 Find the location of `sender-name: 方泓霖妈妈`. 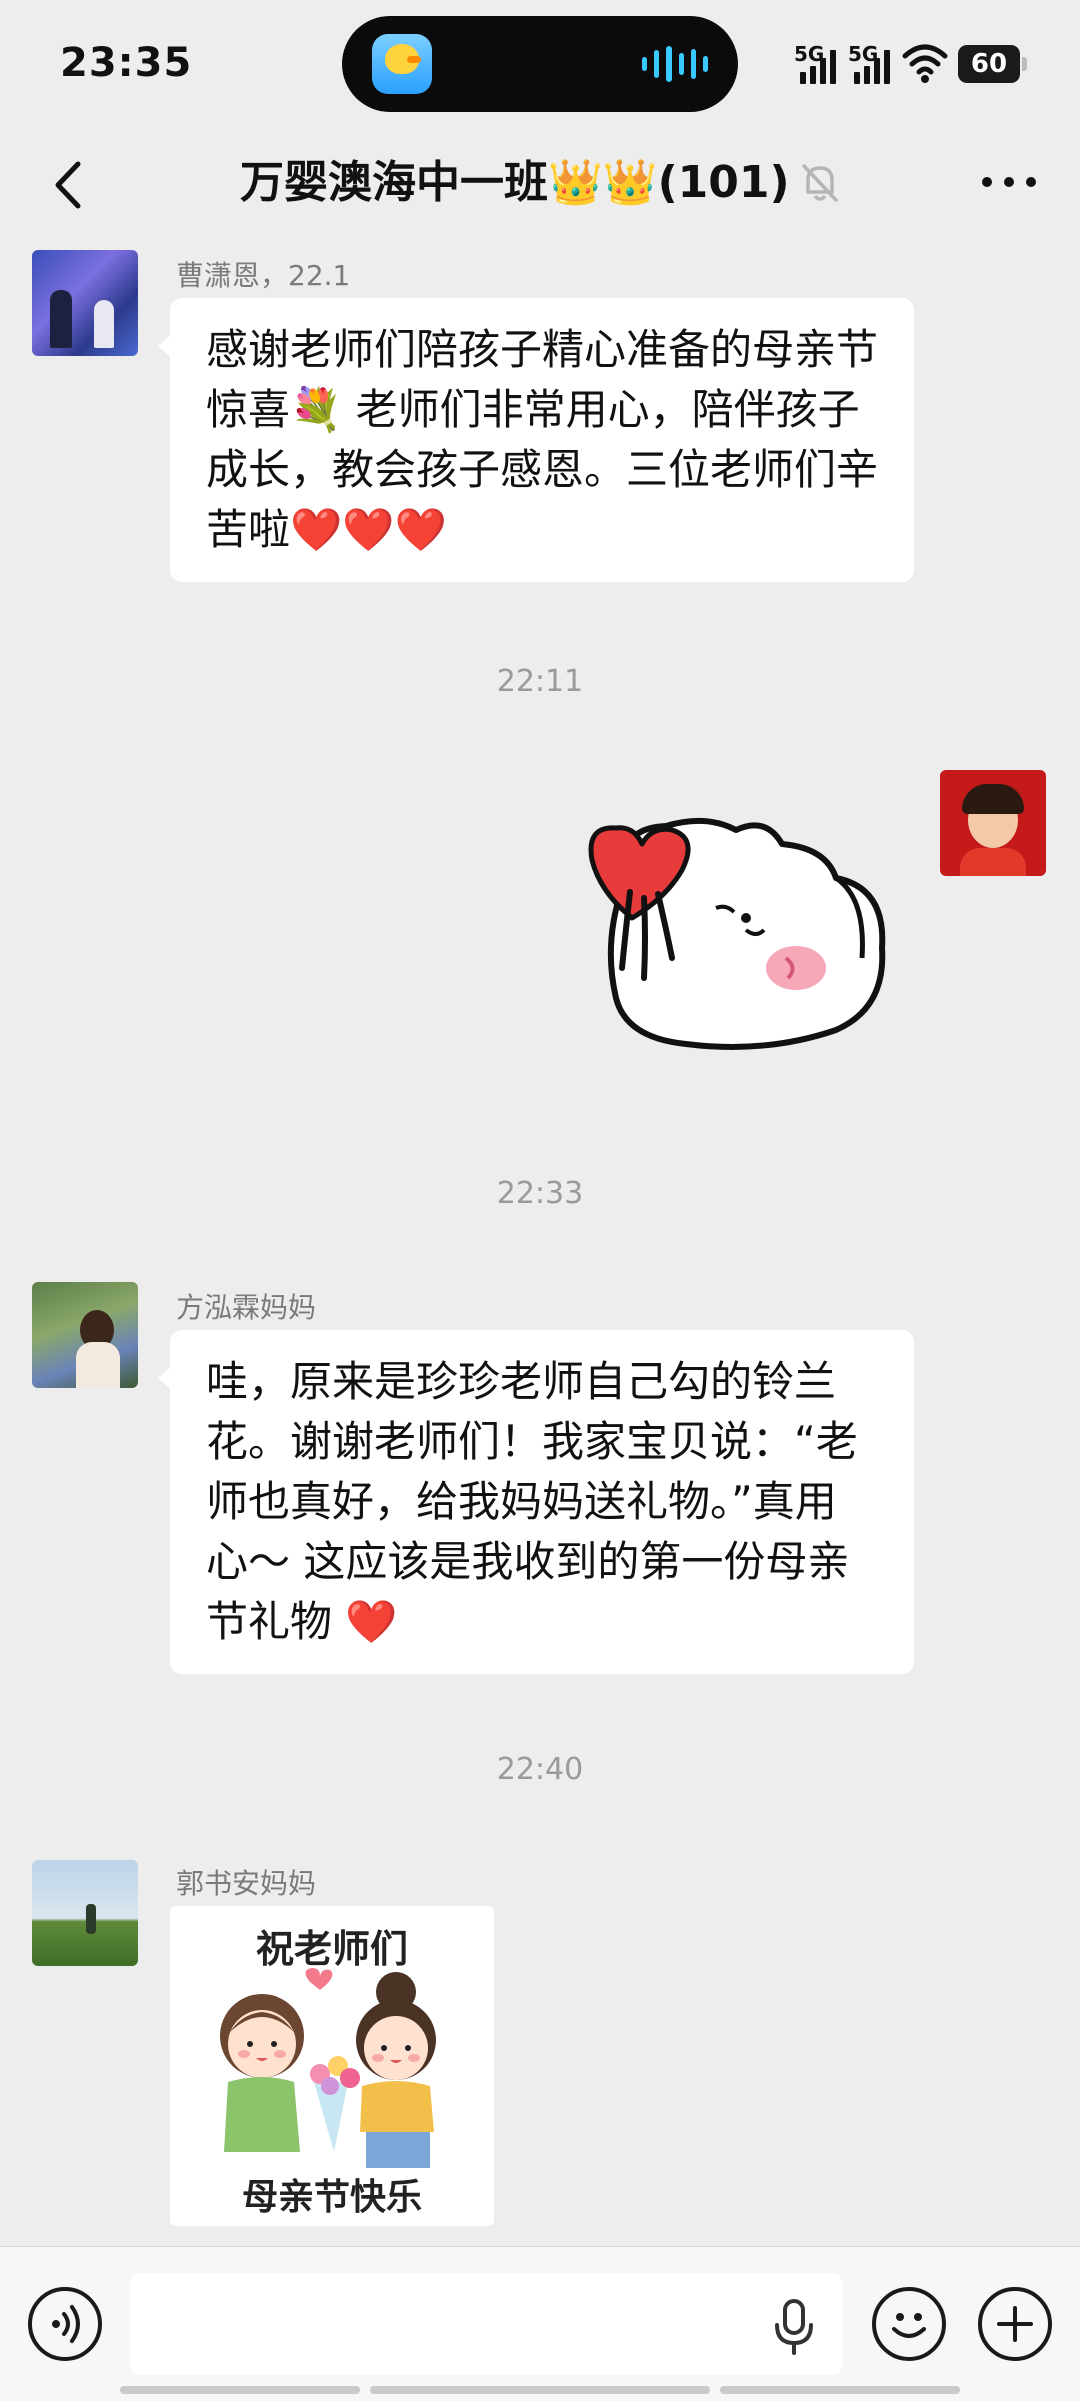

sender-name: 方泓霖妈妈 is located at coordinates (246, 1307).